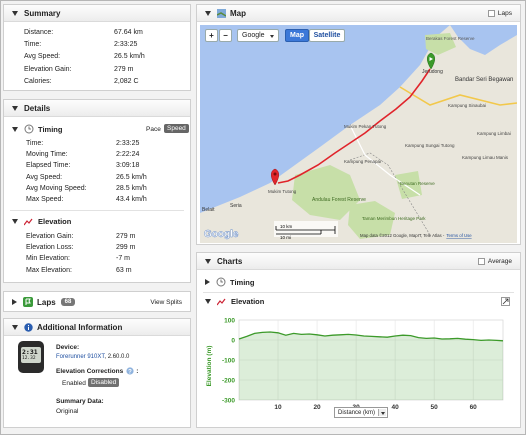  What do you see at coordinates (80, 357) in the screenshot?
I see `device-name-link: Forerunner 910XT` at bounding box center [80, 357].